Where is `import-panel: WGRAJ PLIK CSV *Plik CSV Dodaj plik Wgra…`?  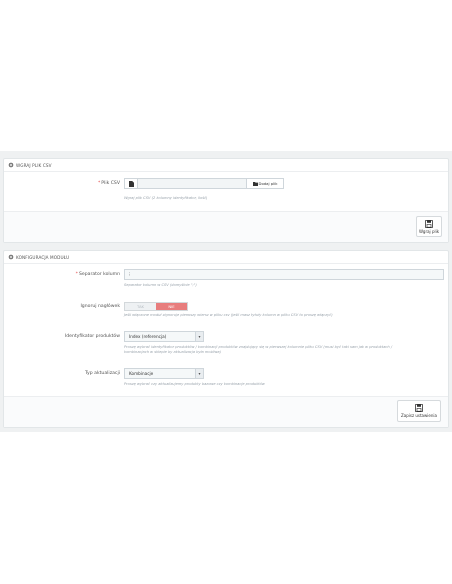 import-panel: WGRAJ PLIK CSV *Plik CSV Dodaj plik Wgra… is located at coordinates (226, 200).